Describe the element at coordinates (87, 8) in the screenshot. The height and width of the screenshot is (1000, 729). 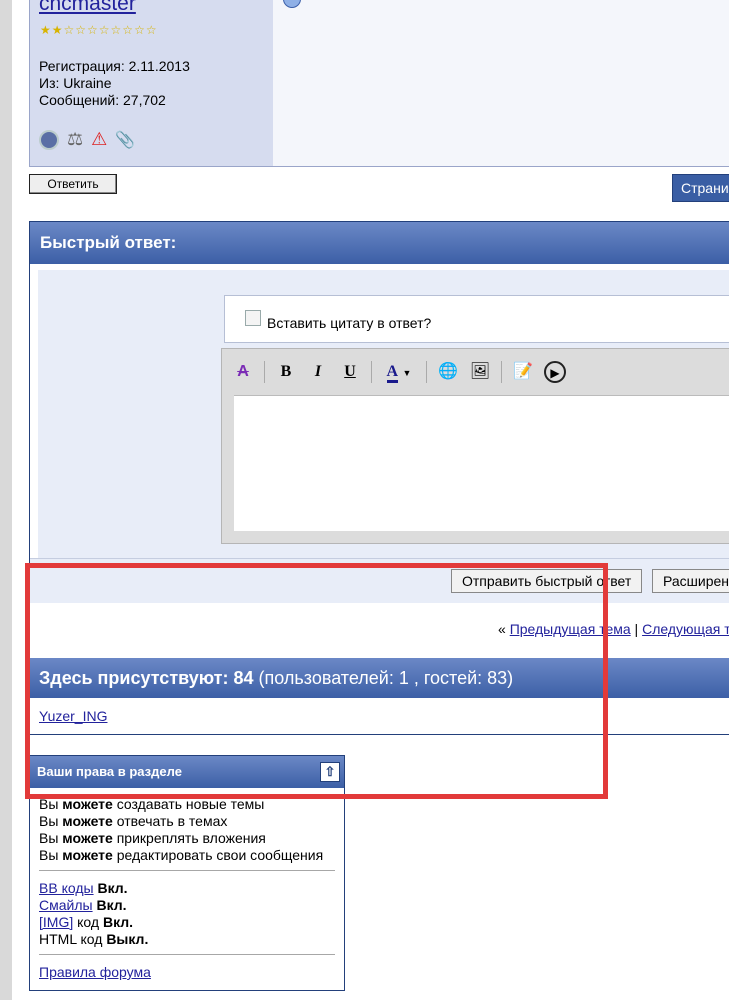
I see `username-link: cncmaster` at that location.